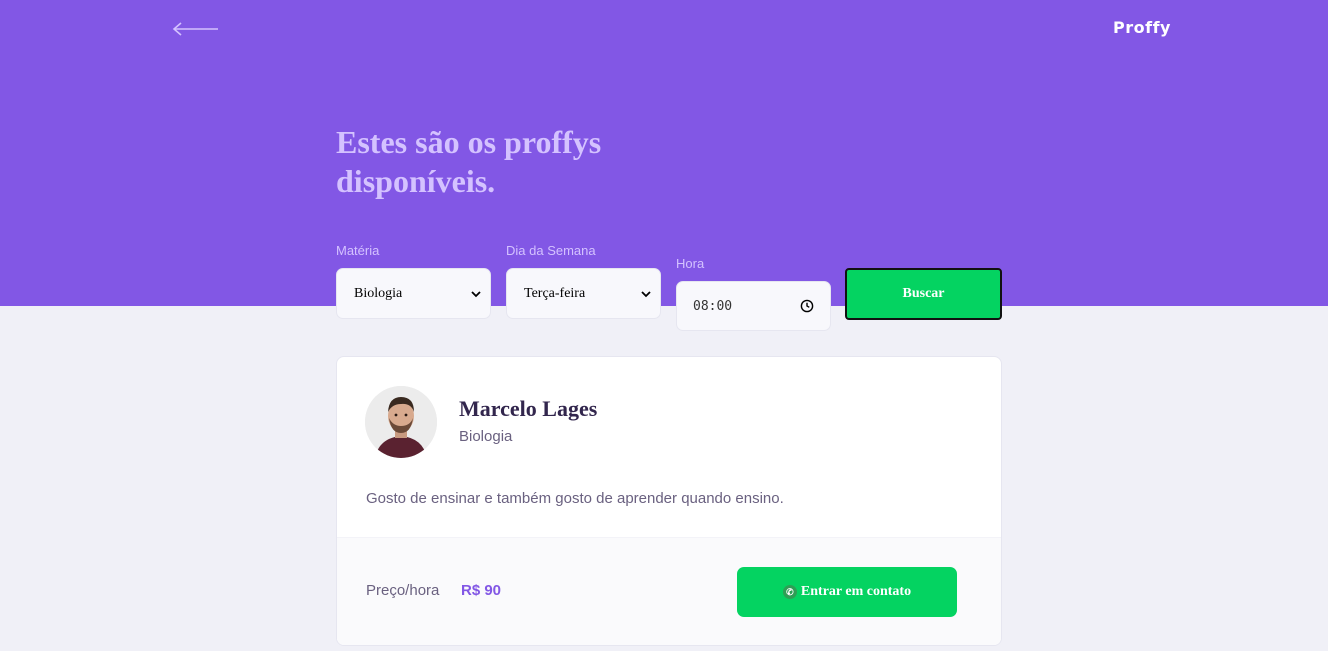  Describe the element at coordinates (555, 293) in the screenshot. I see `weekday-select-value: Terça-feira` at that location.